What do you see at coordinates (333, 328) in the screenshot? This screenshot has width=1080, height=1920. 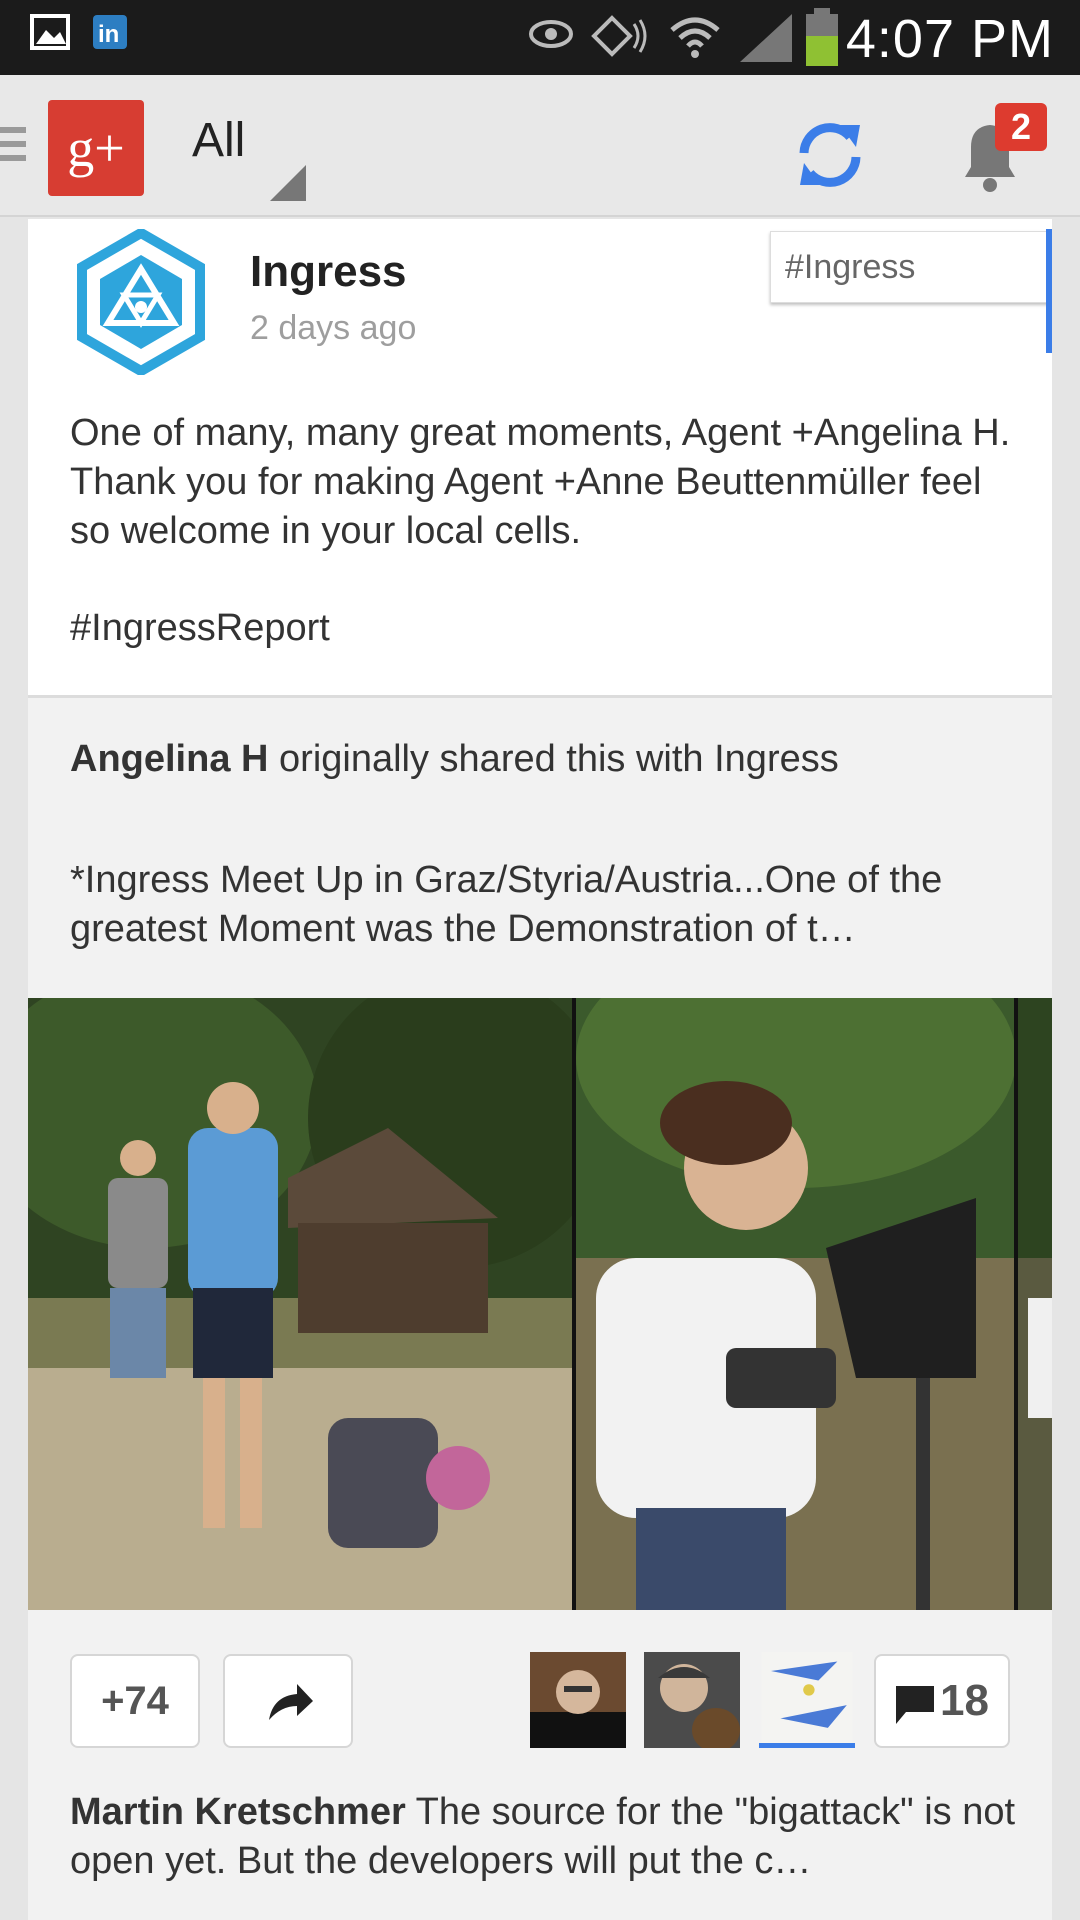 I see `post-timestamp: 2 days ago` at bounding box center [333, 328].